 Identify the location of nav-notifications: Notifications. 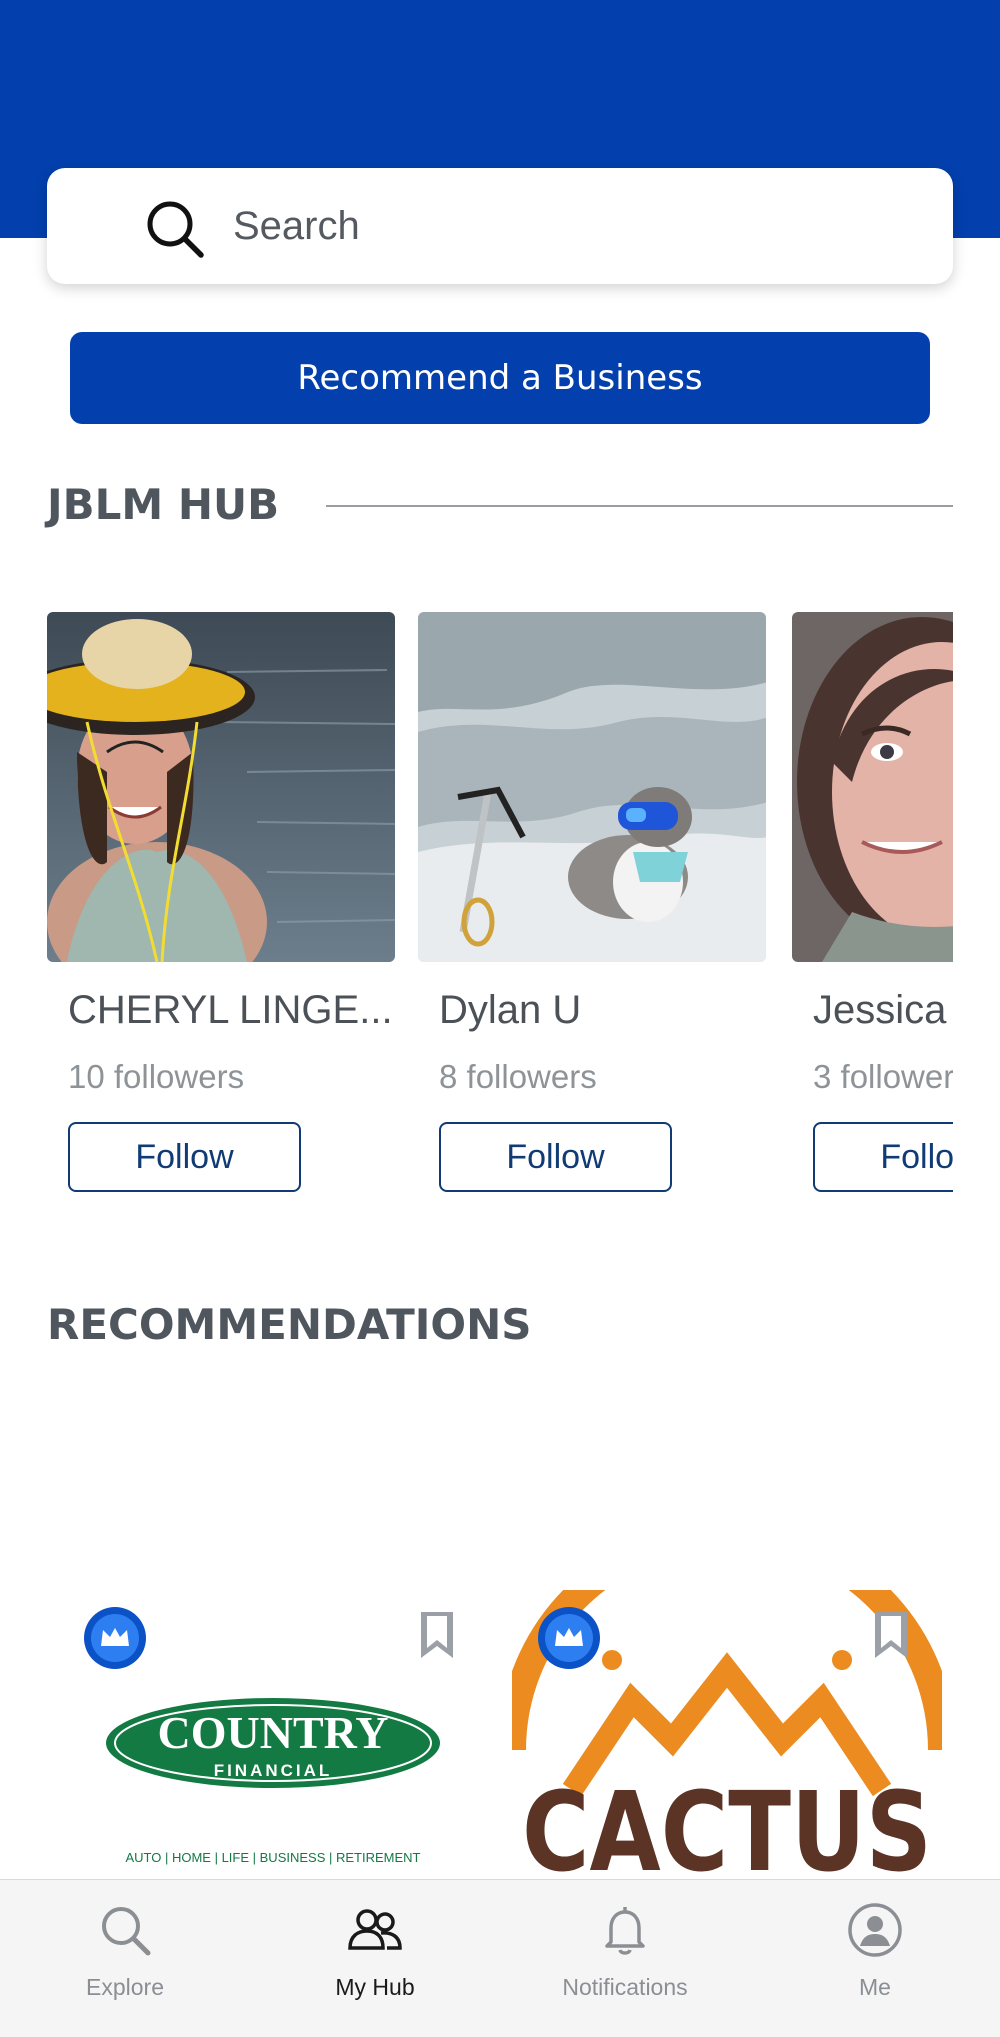
(625, 1958).